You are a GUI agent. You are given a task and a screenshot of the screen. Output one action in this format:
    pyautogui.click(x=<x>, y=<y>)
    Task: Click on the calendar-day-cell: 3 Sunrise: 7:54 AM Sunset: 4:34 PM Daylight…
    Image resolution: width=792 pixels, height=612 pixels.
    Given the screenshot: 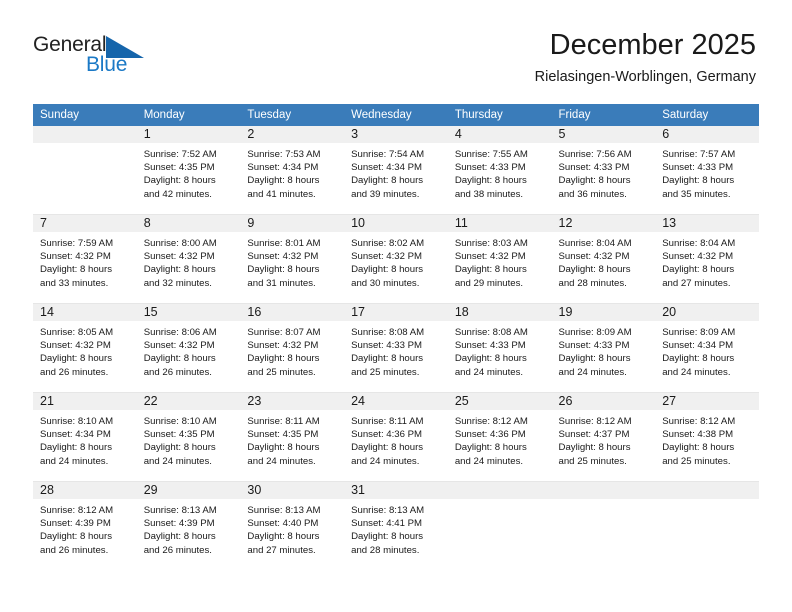 What is the action you would take?
    pyautogui.click(x=396, y=170)
    